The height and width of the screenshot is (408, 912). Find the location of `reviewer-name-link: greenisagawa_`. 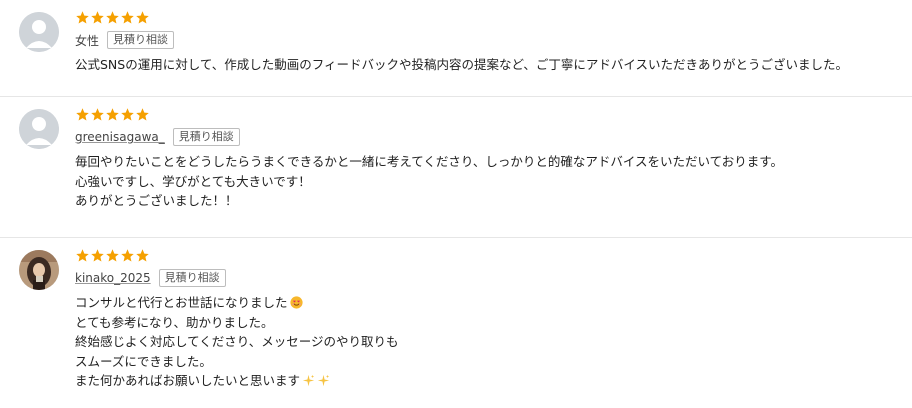

reviewer-name-link: greenisagawa_ is located at coordinates (120, 137).